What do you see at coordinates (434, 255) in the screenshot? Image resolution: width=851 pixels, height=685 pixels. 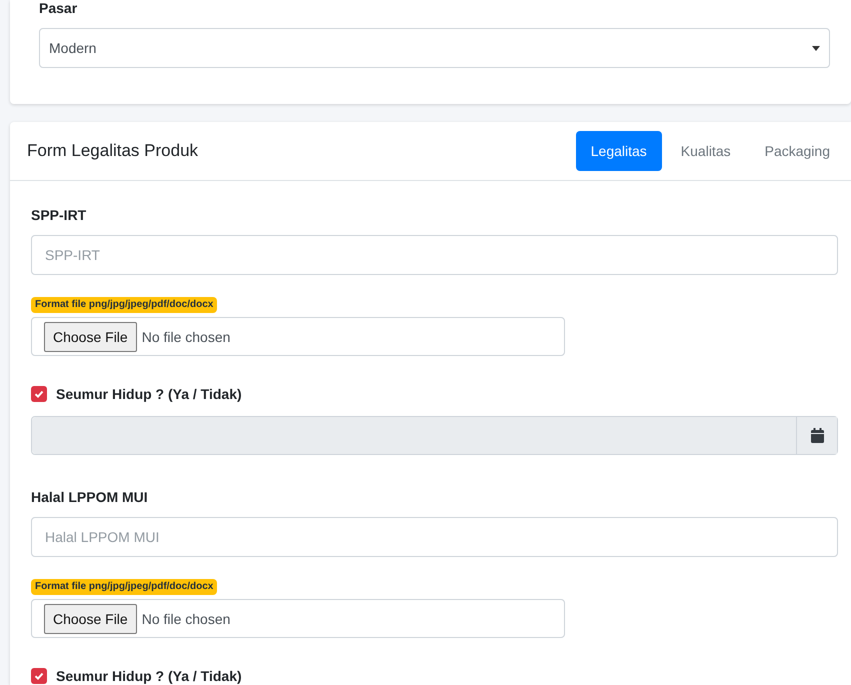 I see `text-input-field: SPP-IRT` at bounding box center [434, 255].